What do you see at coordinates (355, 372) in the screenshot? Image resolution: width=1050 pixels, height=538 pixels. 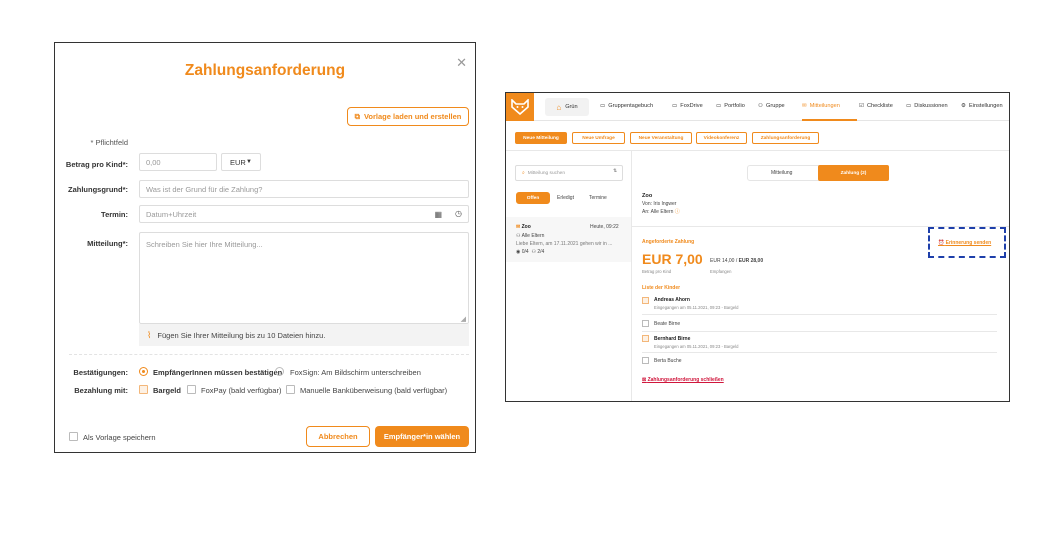 I see `confirm-option-2: FoxSign: Am Bildschirm unterschreiben` at bounding box center [355, 372].